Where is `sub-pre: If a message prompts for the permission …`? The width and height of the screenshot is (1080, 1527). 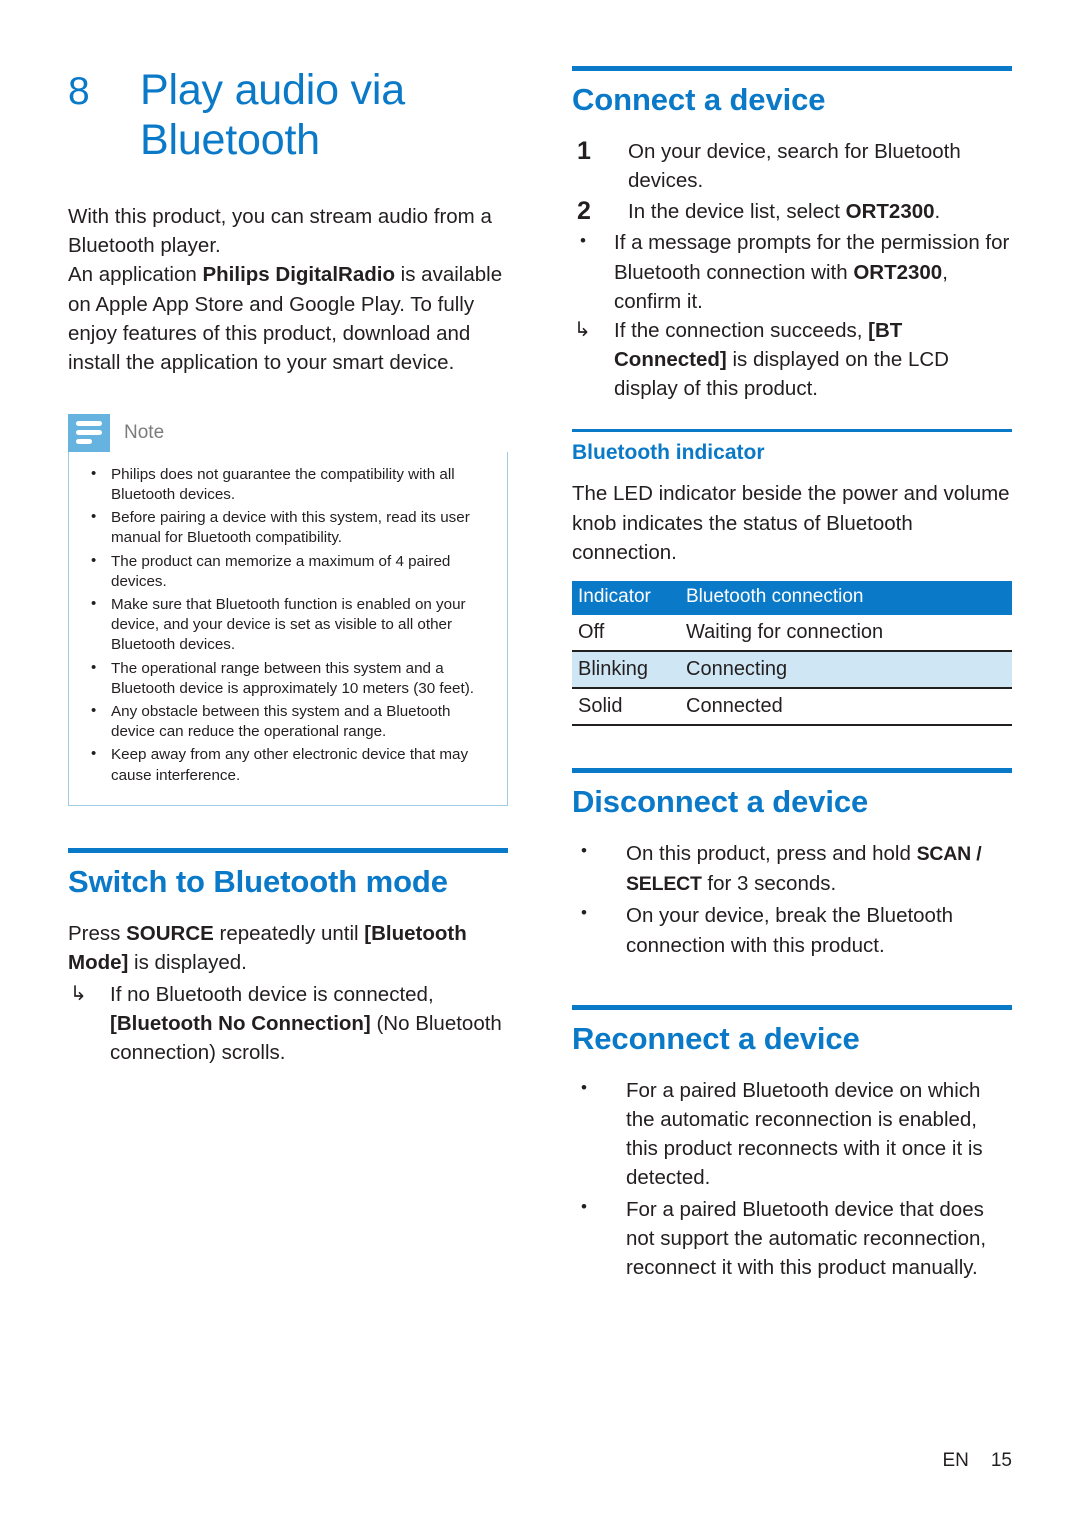 sub-pre: If a message prompts for the permission … is located at coordinates (812, 257).